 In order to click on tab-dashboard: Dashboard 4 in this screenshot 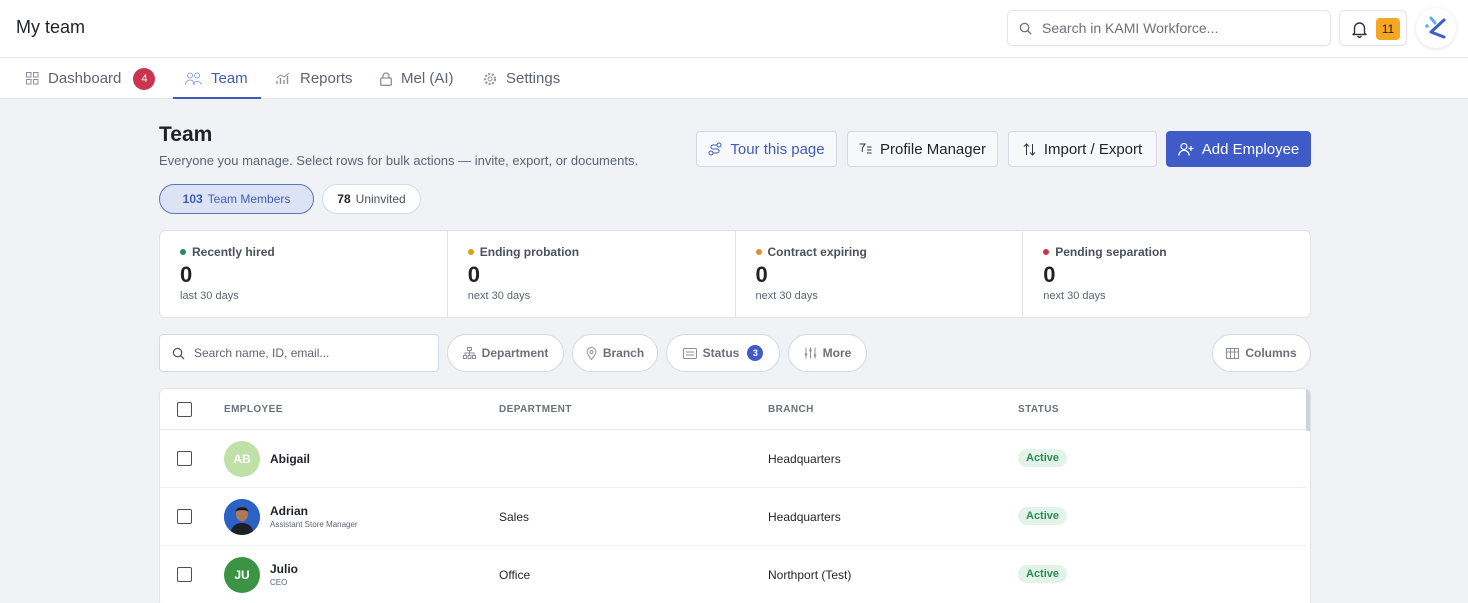, I will do `click(90, 78)`.